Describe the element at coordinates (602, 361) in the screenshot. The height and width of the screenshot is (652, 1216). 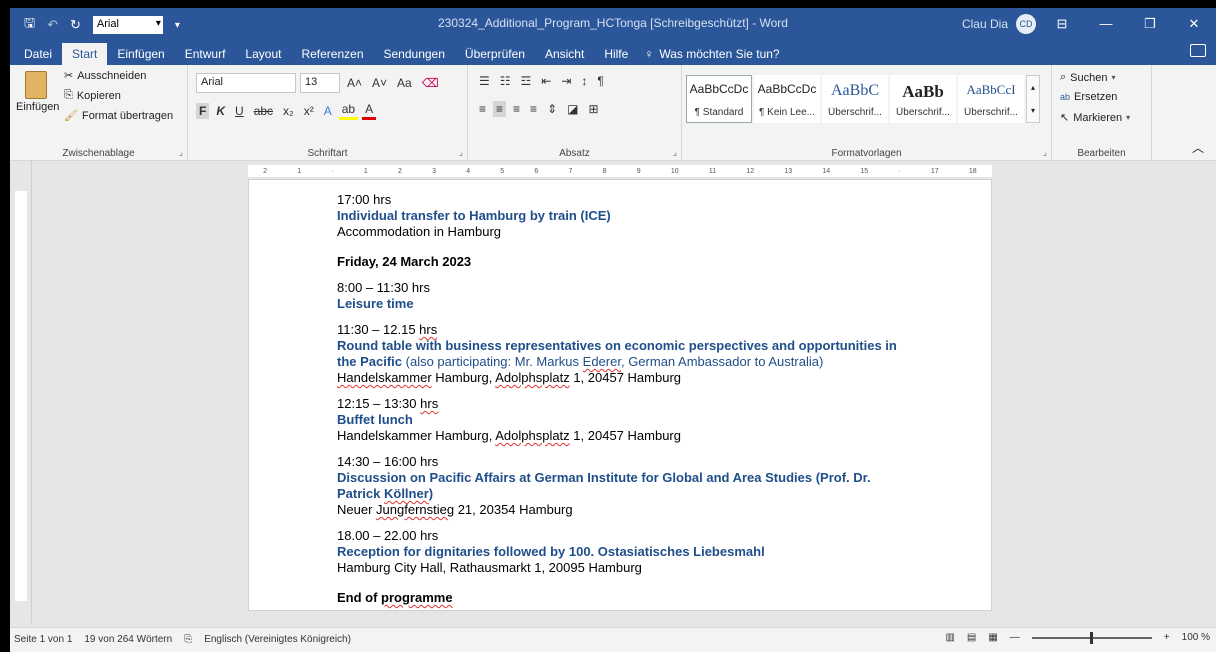
I see `spelling-flag: Ederer` at that location.